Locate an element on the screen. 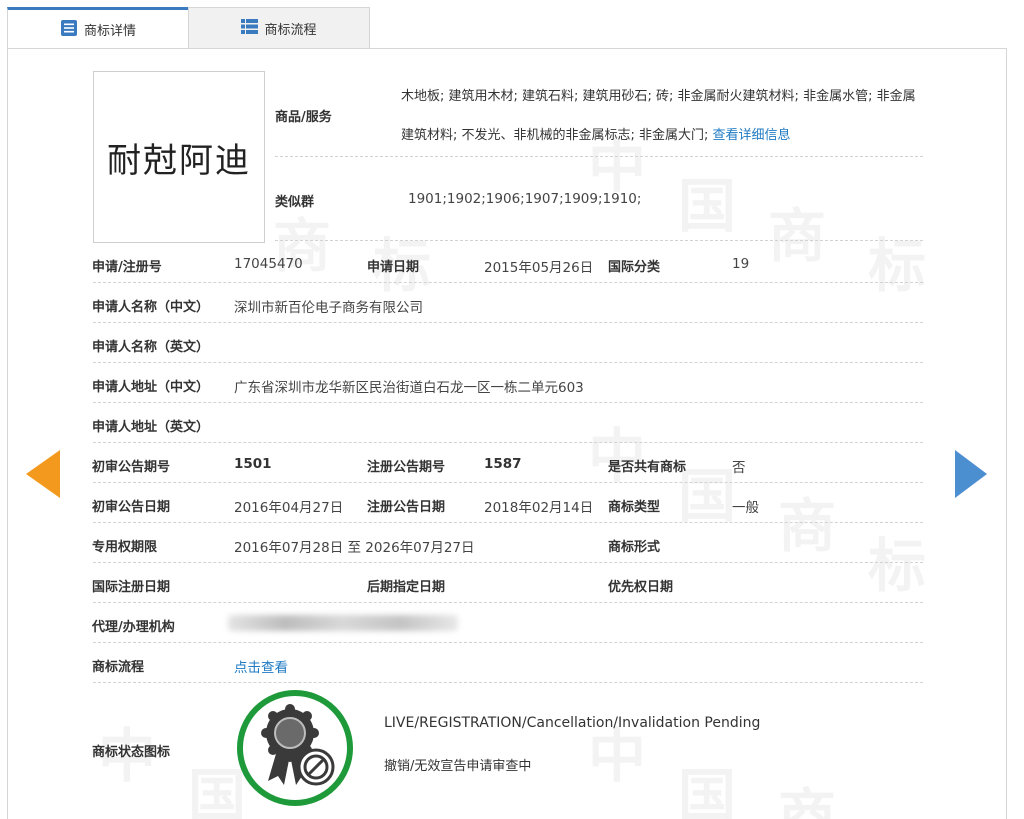  exclusive-value: 2016年07月28日 至 2026年07月27日 is located at coordinates (354, 548).